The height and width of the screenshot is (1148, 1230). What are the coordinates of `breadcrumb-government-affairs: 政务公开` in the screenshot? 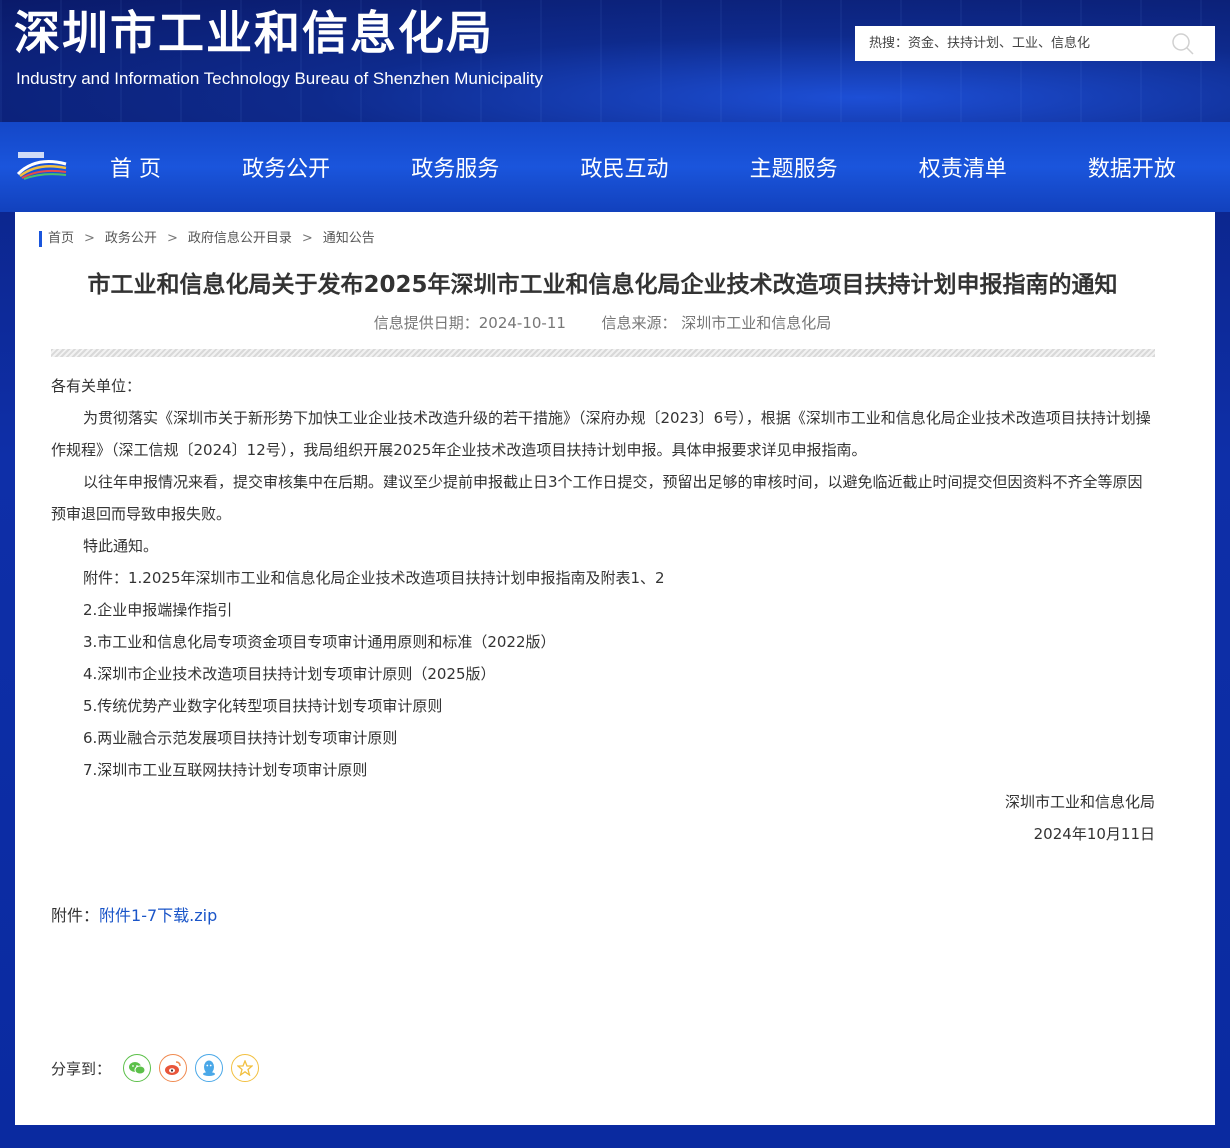 It's located at (131, 239).